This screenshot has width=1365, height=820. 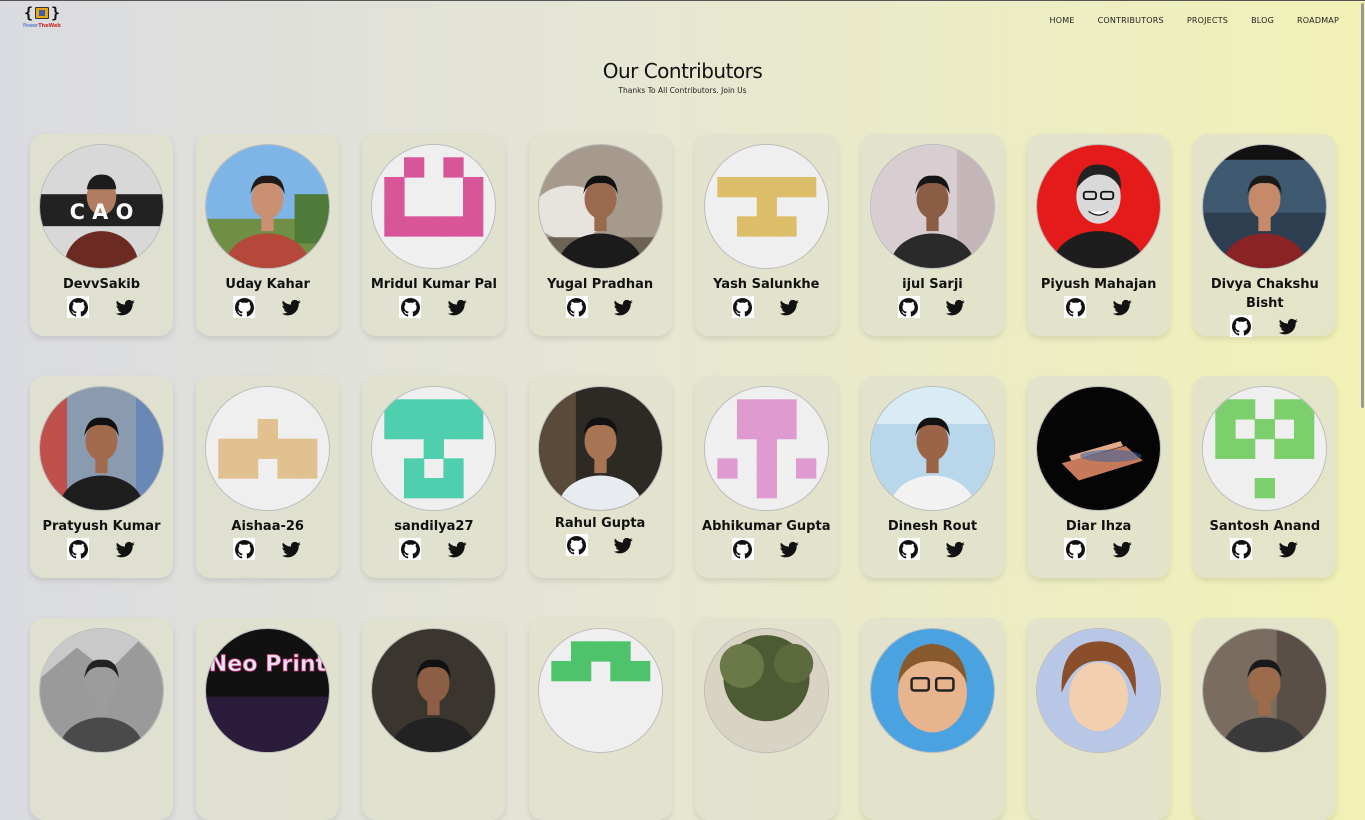 I want to click on contributor-card: Aishaa-26, so click(x=268, y=477).